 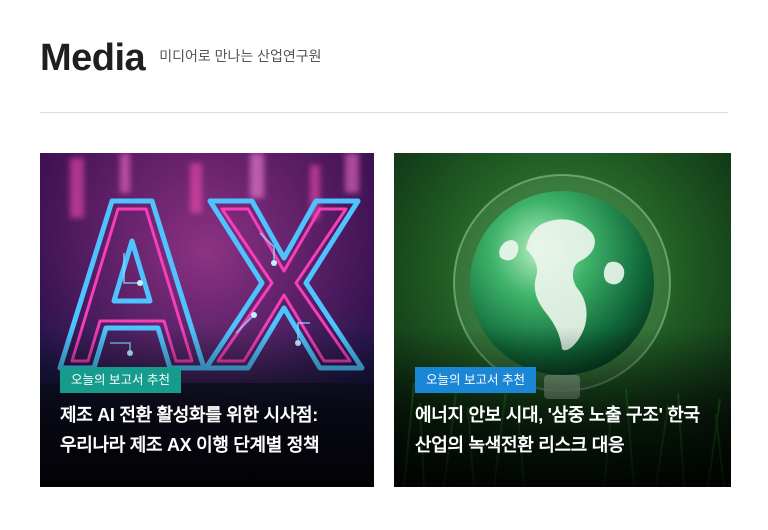 I want to click on card-title-line: 우리나라 제조 AX 이행 단계별 정책, so click(x=190, y=445).